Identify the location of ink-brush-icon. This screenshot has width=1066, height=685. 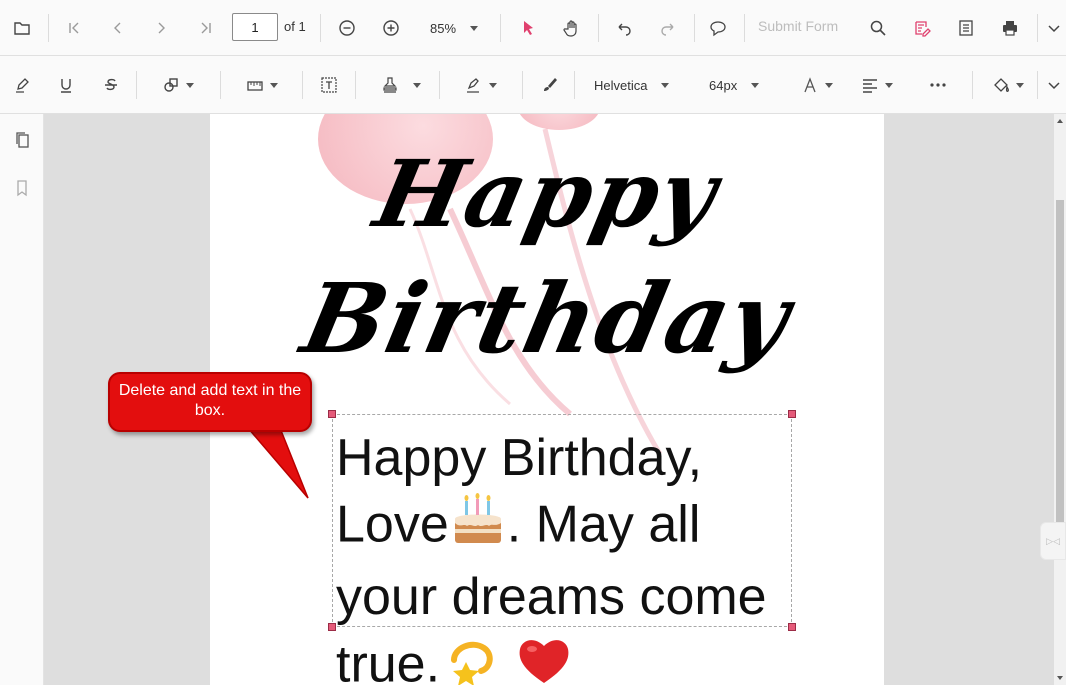
(549, 85).